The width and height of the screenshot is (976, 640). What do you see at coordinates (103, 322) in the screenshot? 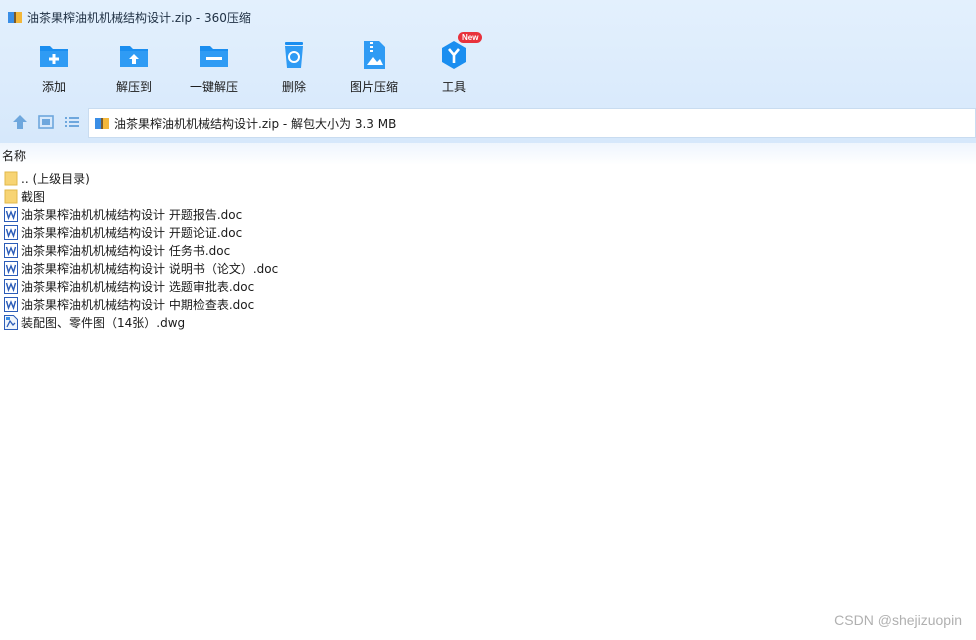
I see `file-name: 装配图、零件图（14张）.dwg` at bounding box center [103, 322].